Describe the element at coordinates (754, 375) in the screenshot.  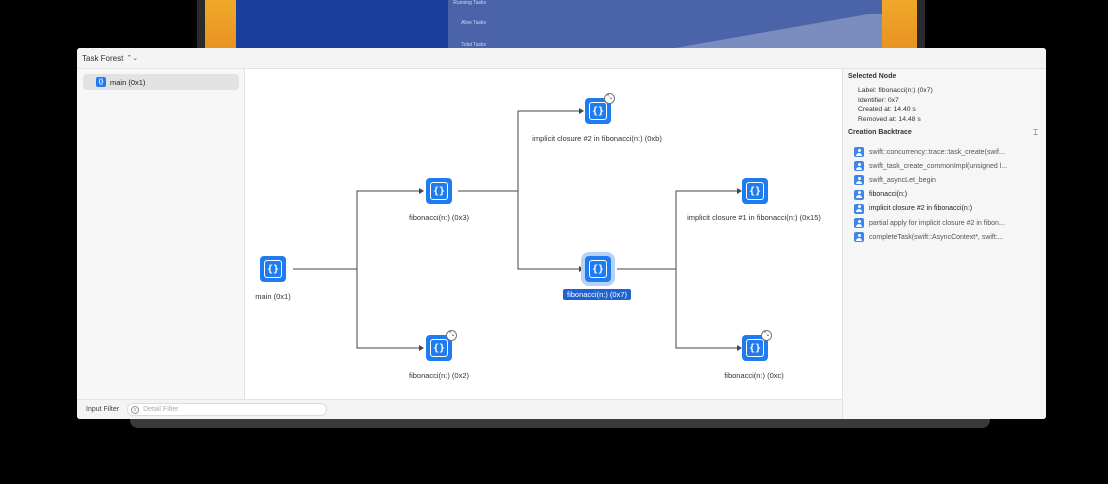
I see `graph-node-label: fibonacci(n:) (0xc)` at that location.